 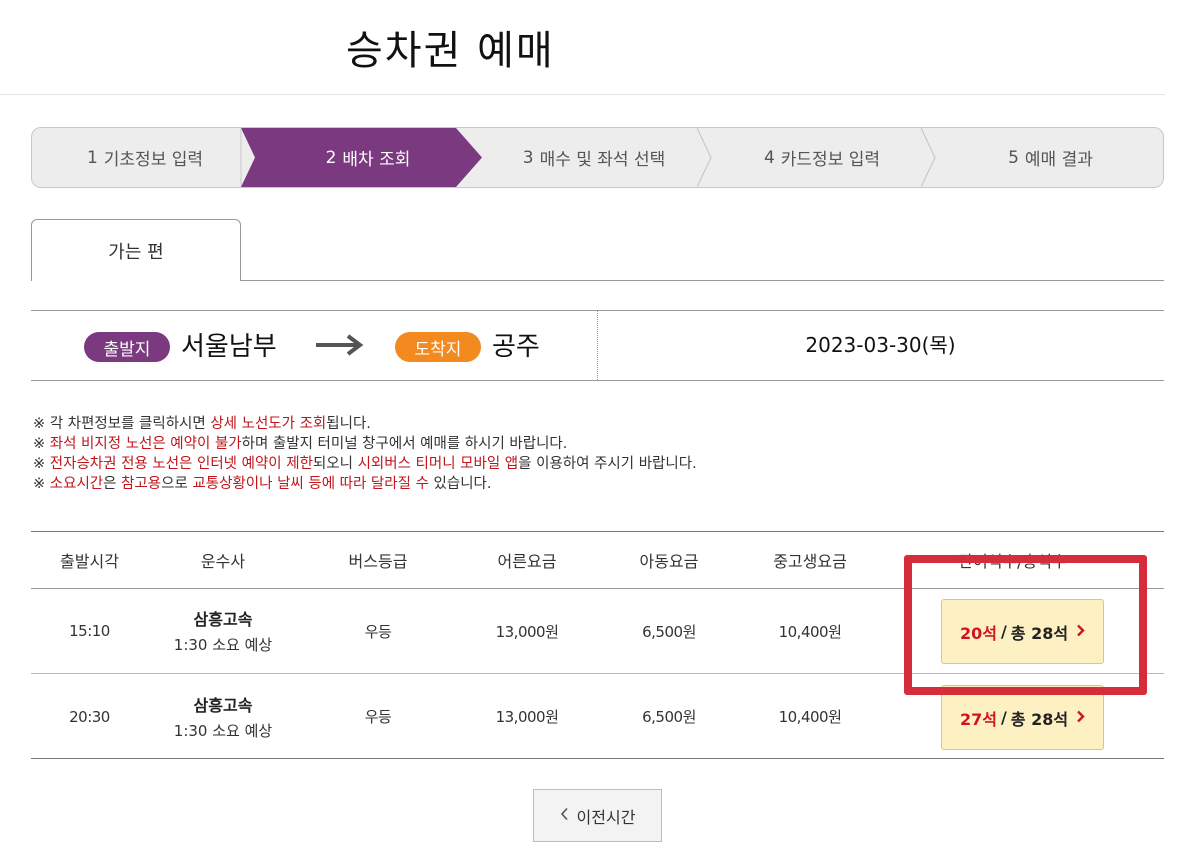 I want to click on step-2-active: 2 배차 조회, so click(x=368, y=159).